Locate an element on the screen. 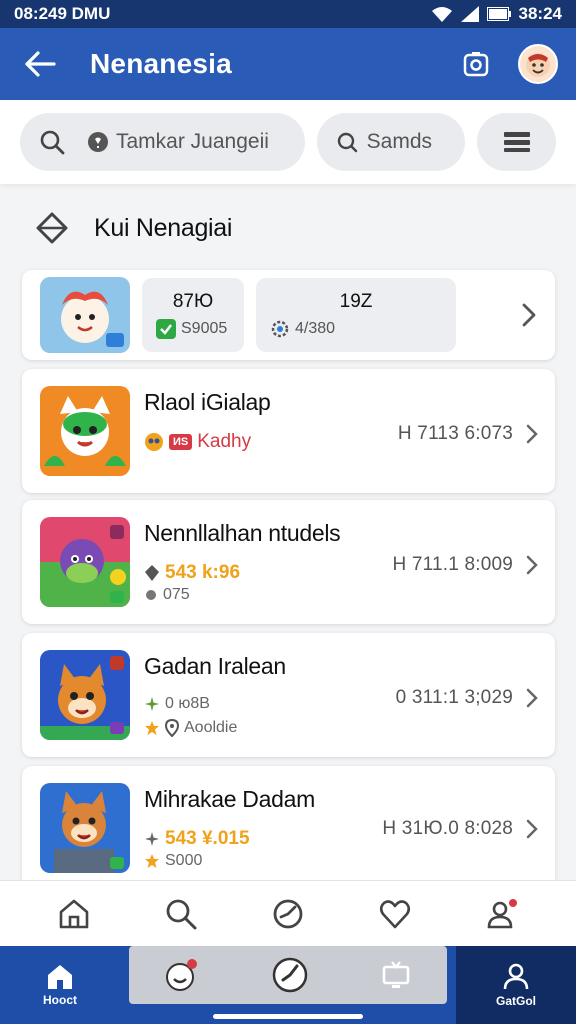  tv-icon is located at coordinates (396, 975).